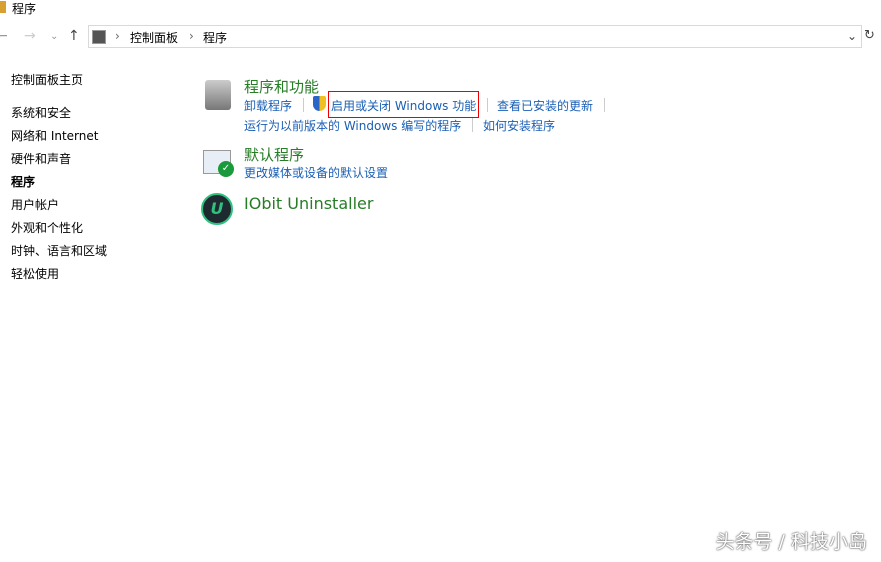 The image size is (881, 562). What do you see at coordinates (41, 158) in the screenshot?
I see `sidebar-item-hardware: 硬件和声音` at bounding box center [41, 158].